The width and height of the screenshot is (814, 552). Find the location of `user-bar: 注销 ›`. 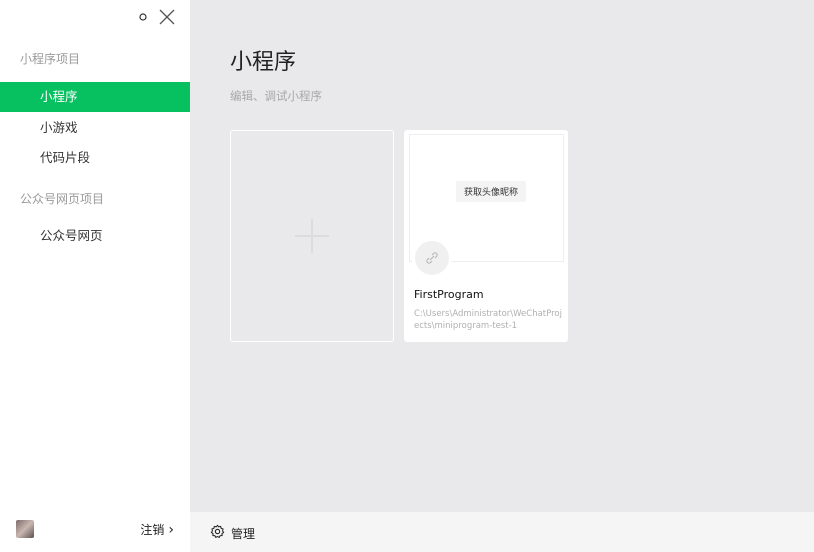

user-bar: 注销 › is located at coordinates (95, 530).